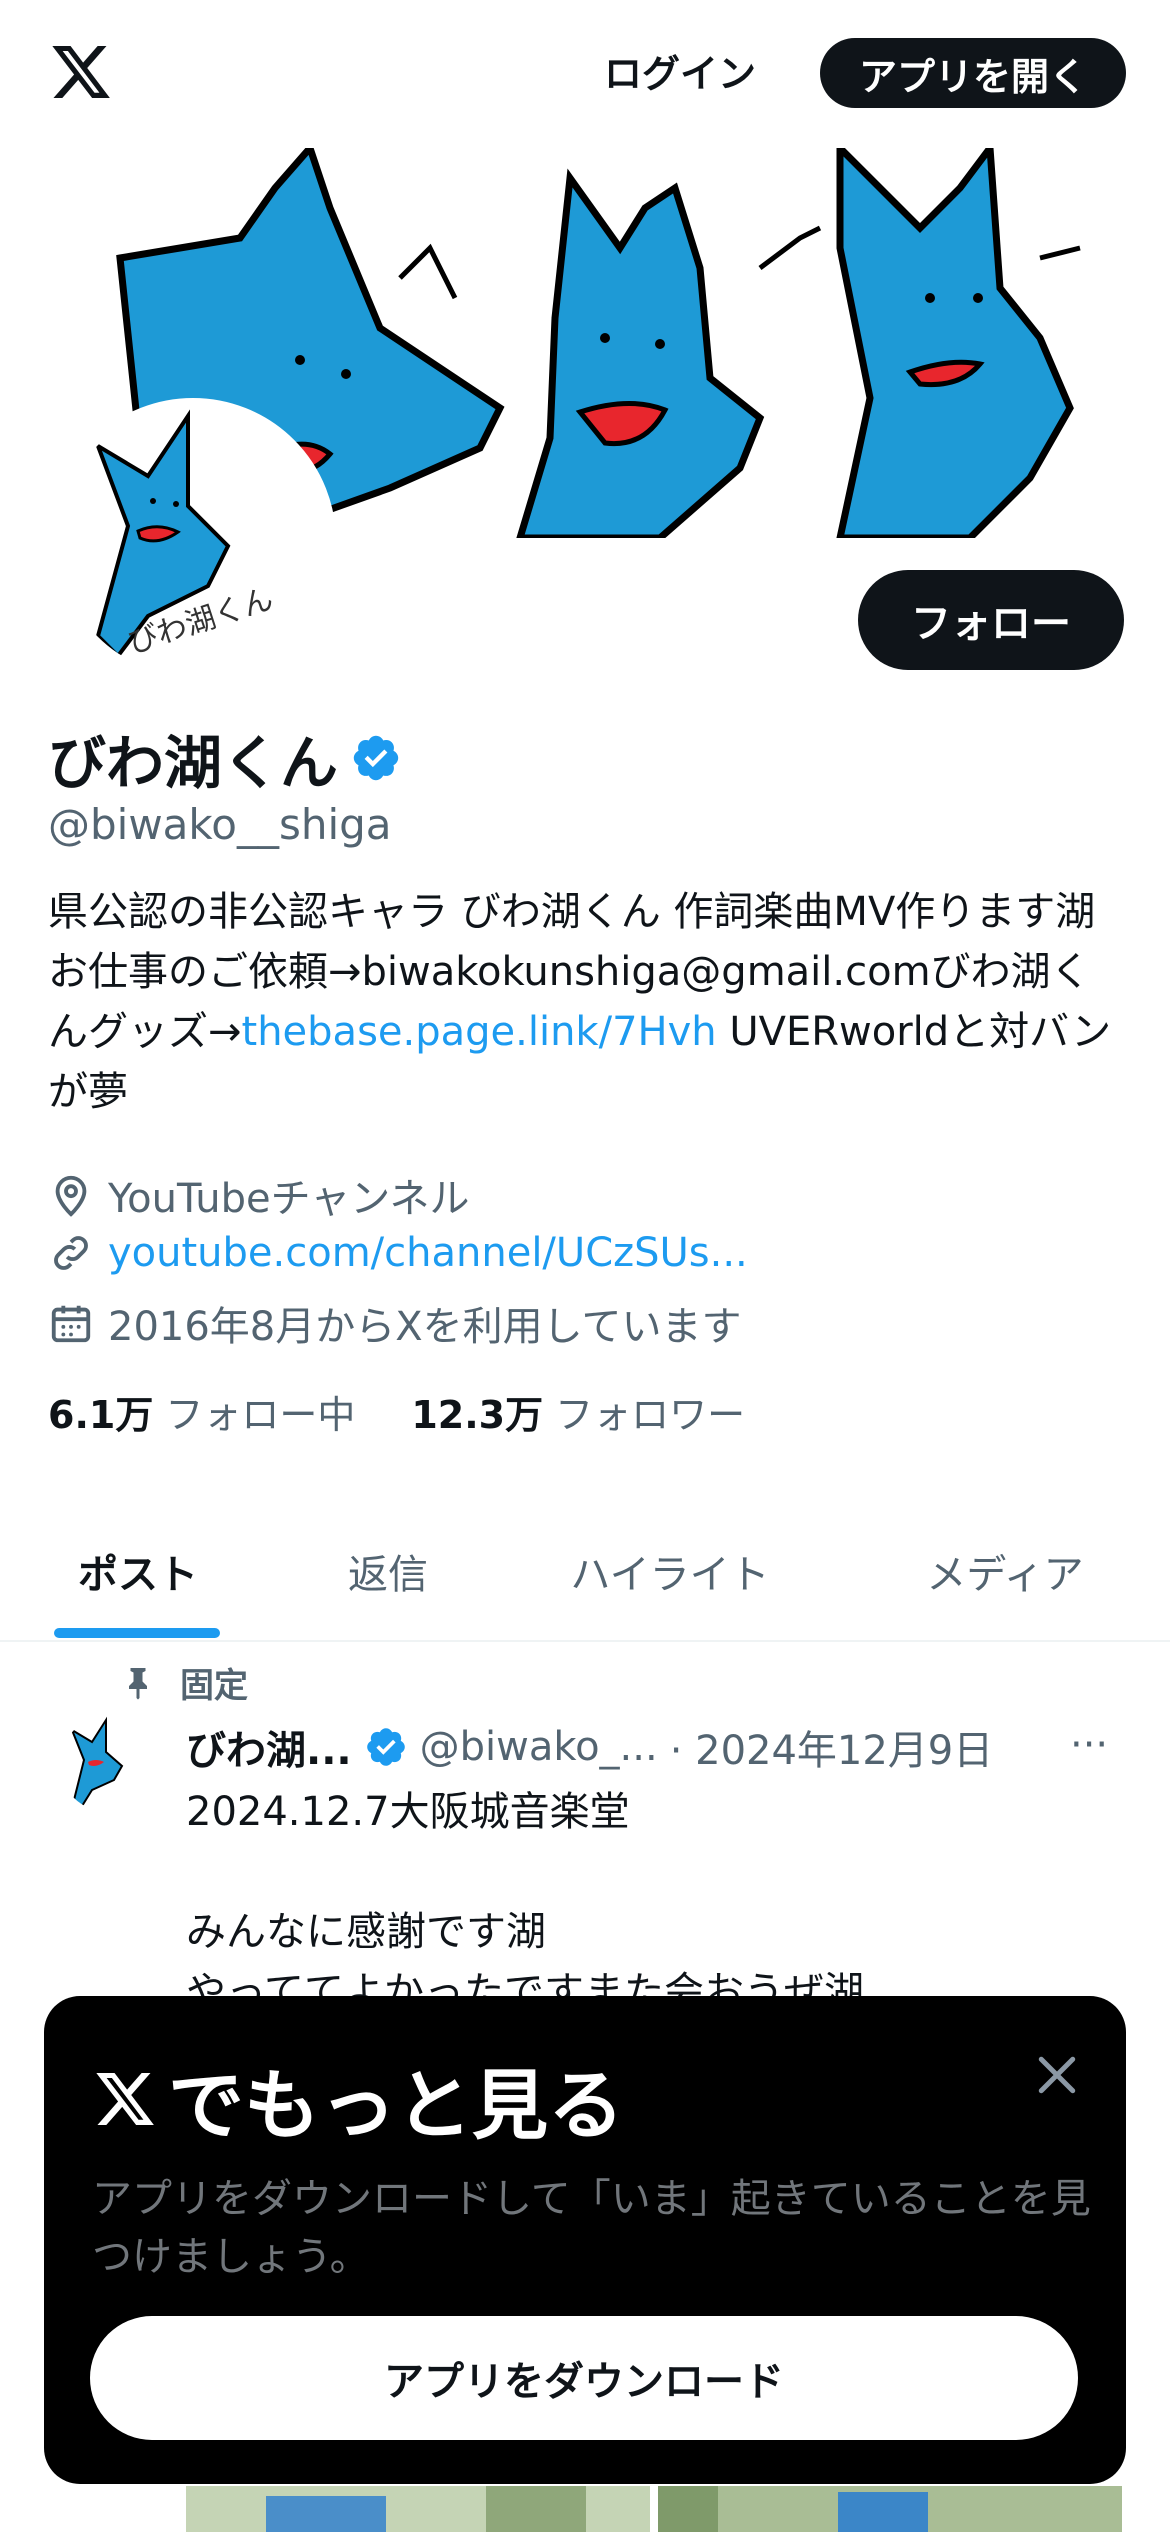 The width and height of the screenshot is (1170, 2532). What do you see at coordinates (591, 2228) in the screenshot?
I see `modal-description: アプリをダウンロードして「いま」起きていることを見つけましょう。` at bounding box center [591, 2228].